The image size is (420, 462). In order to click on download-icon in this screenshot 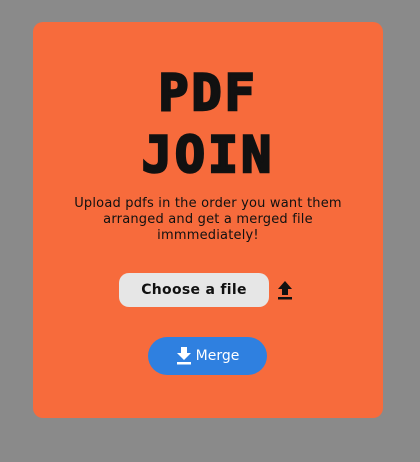, I will do `click(184, 356)`.